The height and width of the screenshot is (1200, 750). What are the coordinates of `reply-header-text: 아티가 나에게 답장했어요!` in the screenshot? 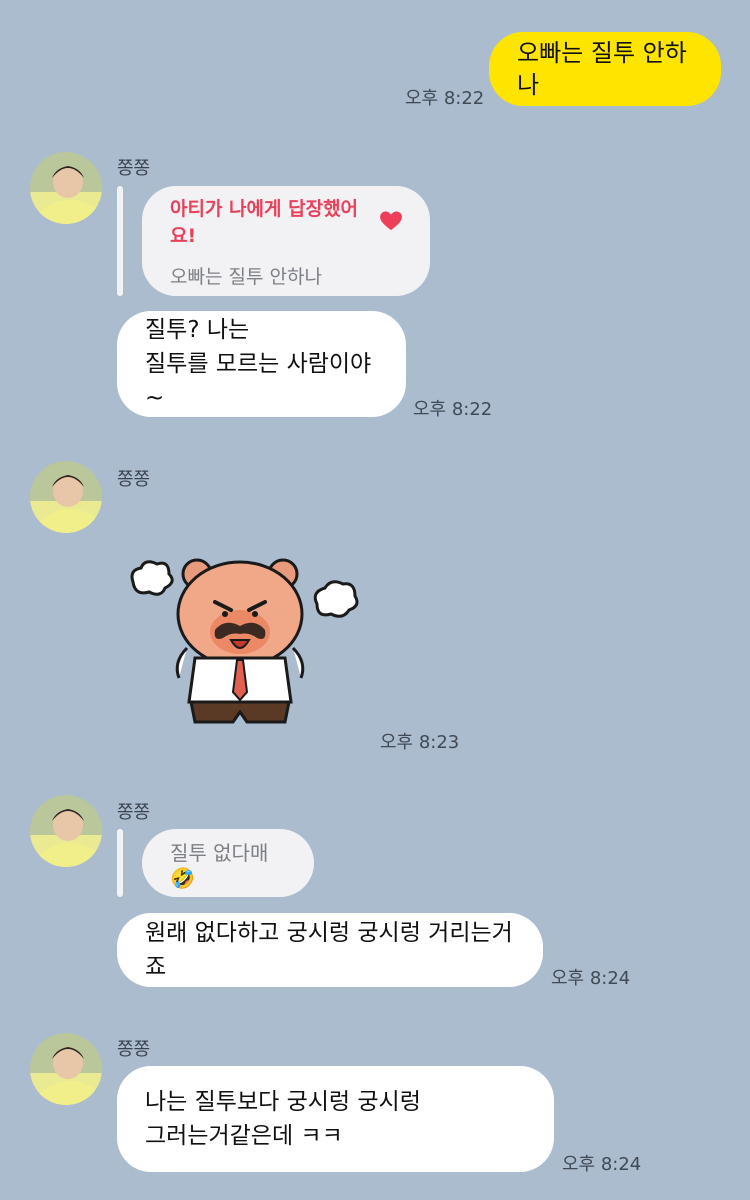 It's located at (264, 222).